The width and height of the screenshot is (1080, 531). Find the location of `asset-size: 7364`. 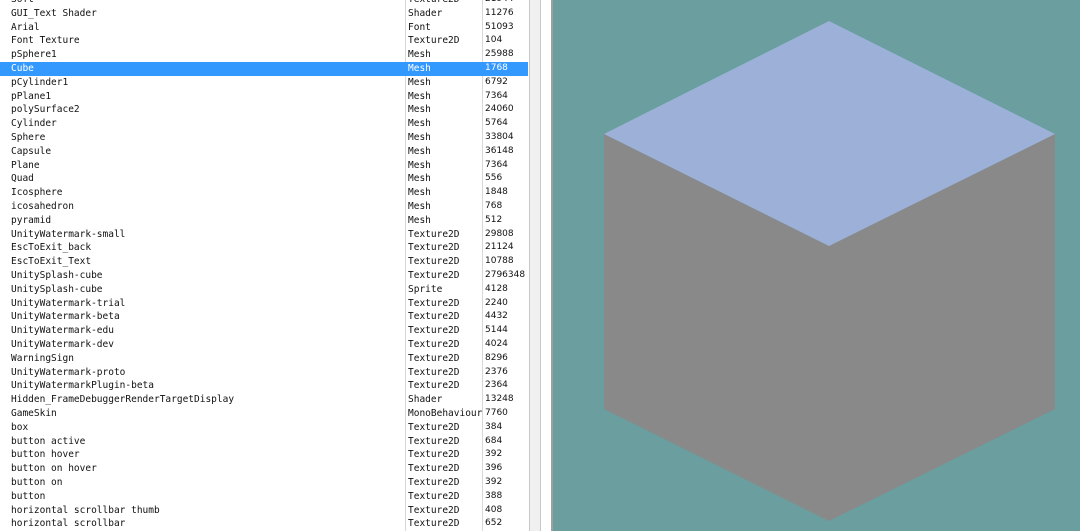

asset-size: 7364 is located at coordinates (496, 164).